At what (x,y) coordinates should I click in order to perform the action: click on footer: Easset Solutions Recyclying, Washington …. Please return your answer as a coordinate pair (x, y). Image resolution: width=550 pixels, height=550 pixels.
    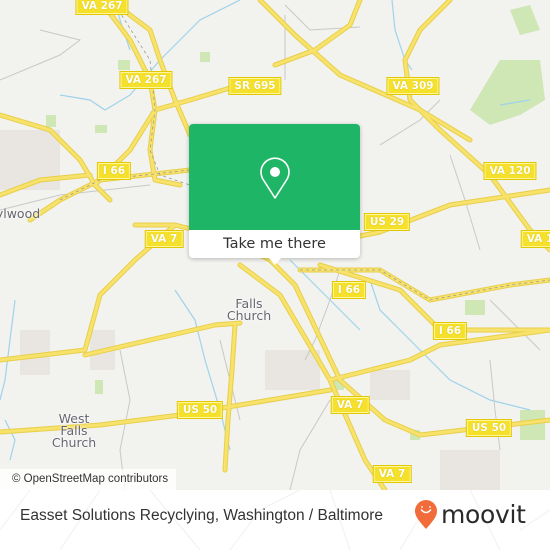
    Looking at the image, I should click on (275, 520).